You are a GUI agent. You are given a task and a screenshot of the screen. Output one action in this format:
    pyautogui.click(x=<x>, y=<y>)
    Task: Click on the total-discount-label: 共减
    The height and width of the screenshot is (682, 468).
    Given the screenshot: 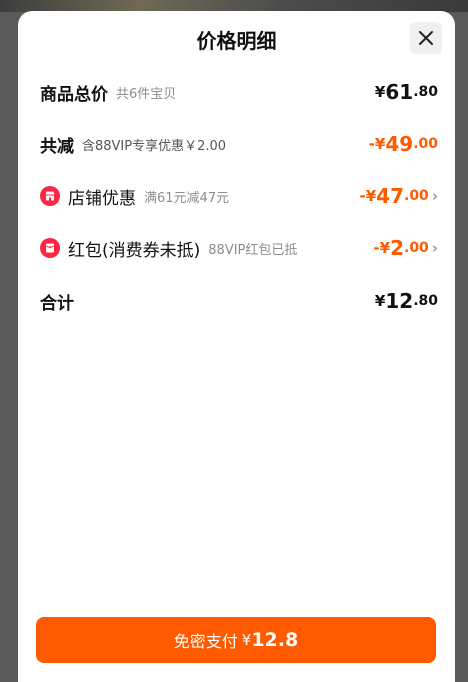 What is the action you would take?
    pyautogui.click(x=57, y=146)
    